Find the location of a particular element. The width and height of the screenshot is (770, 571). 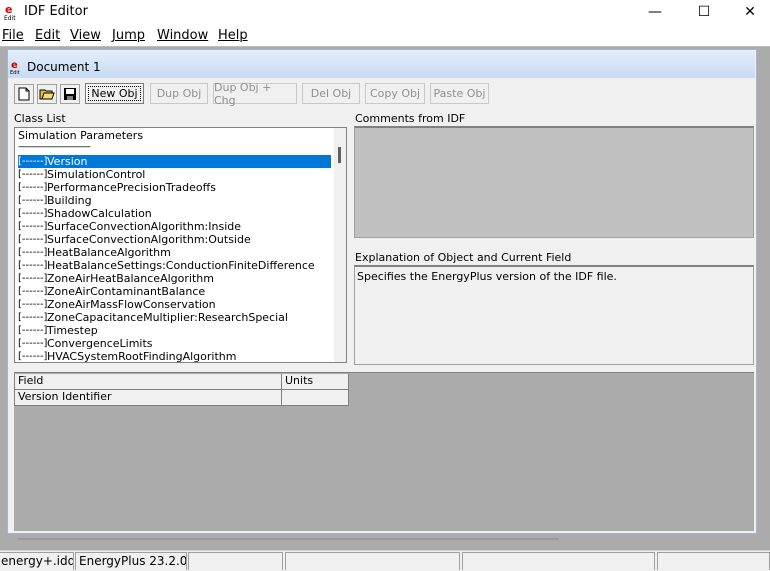

new-file-button is located at coordinates (24, 94).